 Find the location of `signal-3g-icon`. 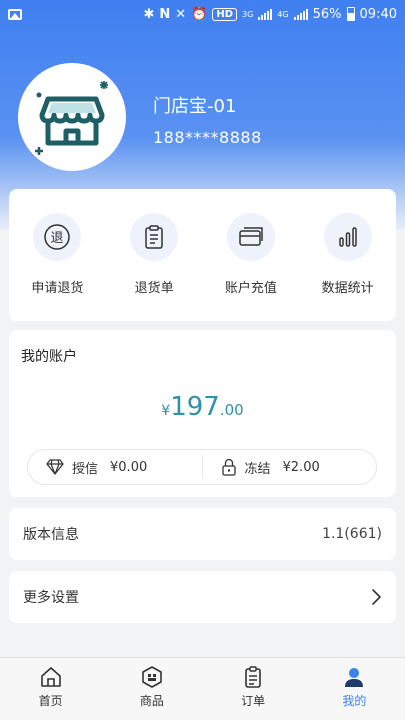

signal-3g-icon is located at coordinates (265, 14).